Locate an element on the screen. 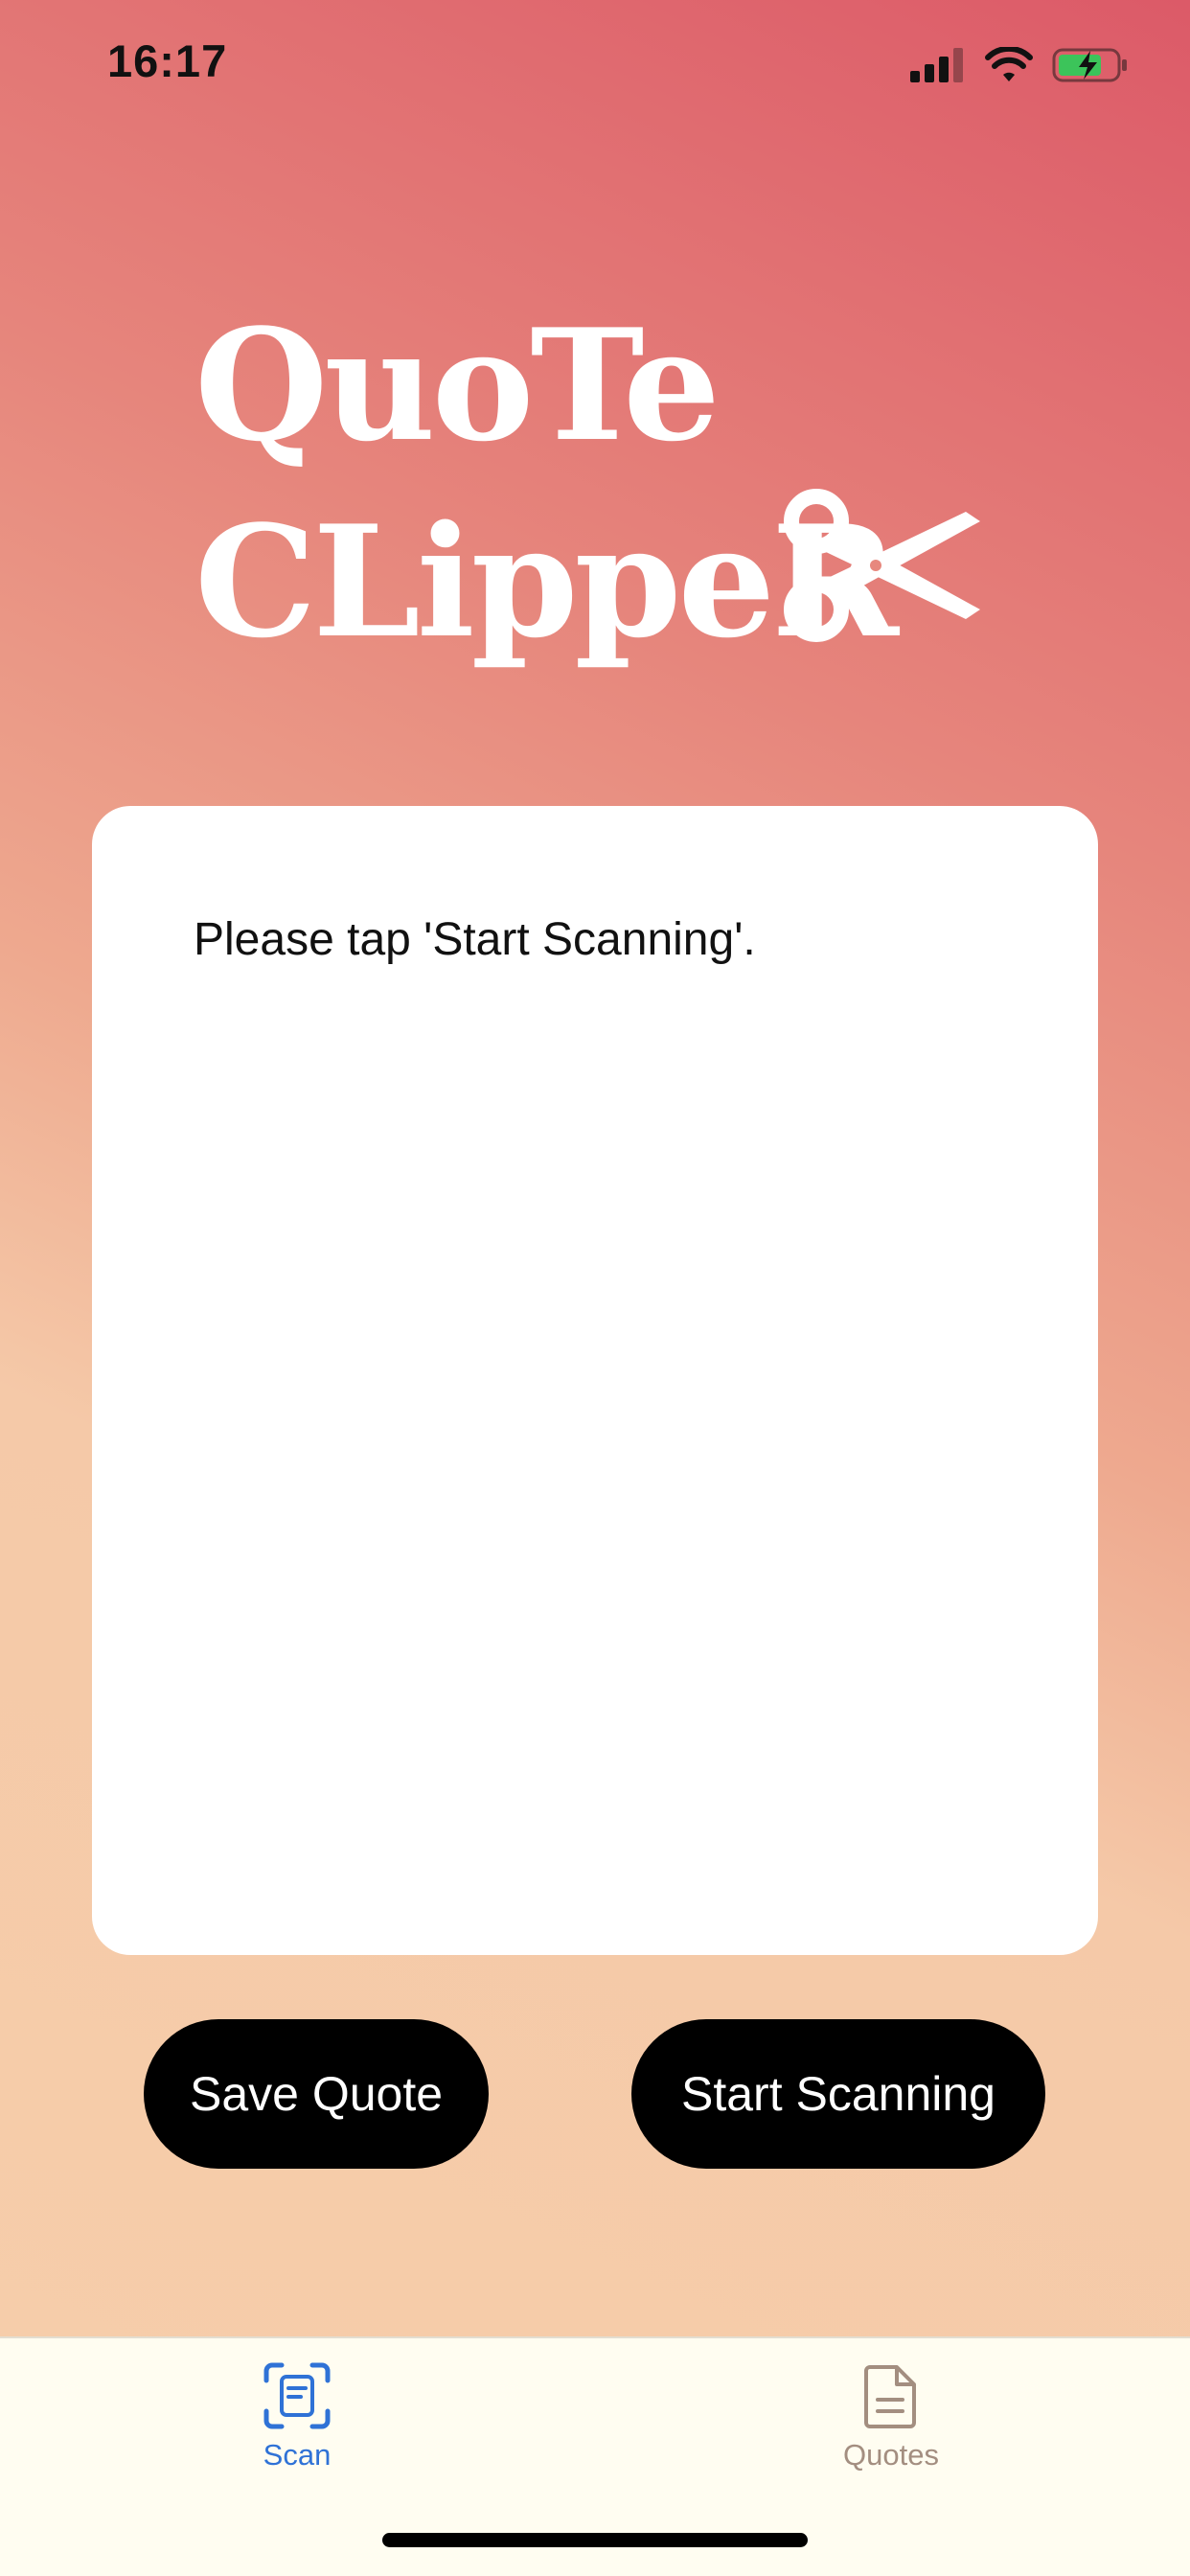  document-icon is located at coordinates (890, 2396).